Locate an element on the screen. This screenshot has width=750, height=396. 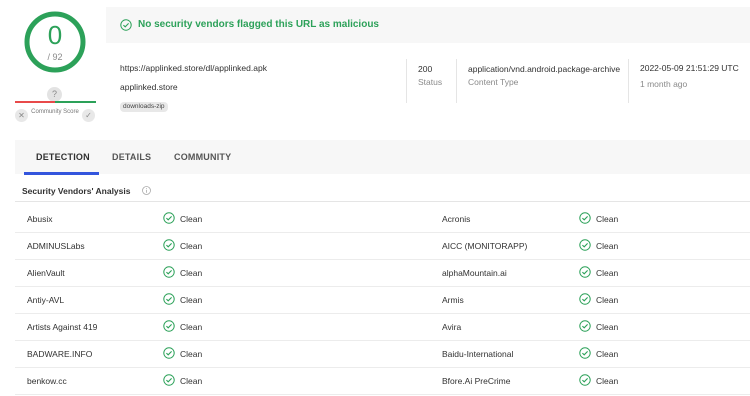
tag-badge: downloads-zip is located at coordinates (144, 107).